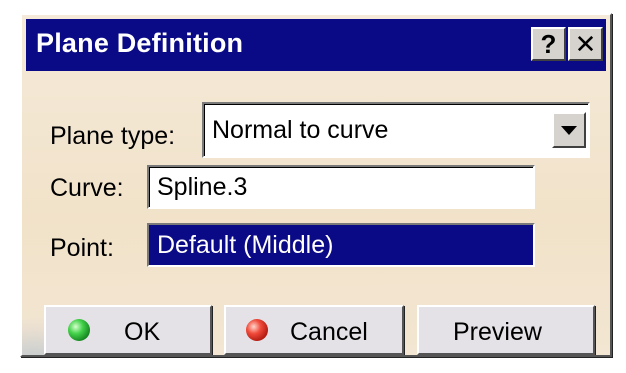 This screenshot has width=626, height=373. I want to click on dialog-title: Plane Definition, so click(140, 43).